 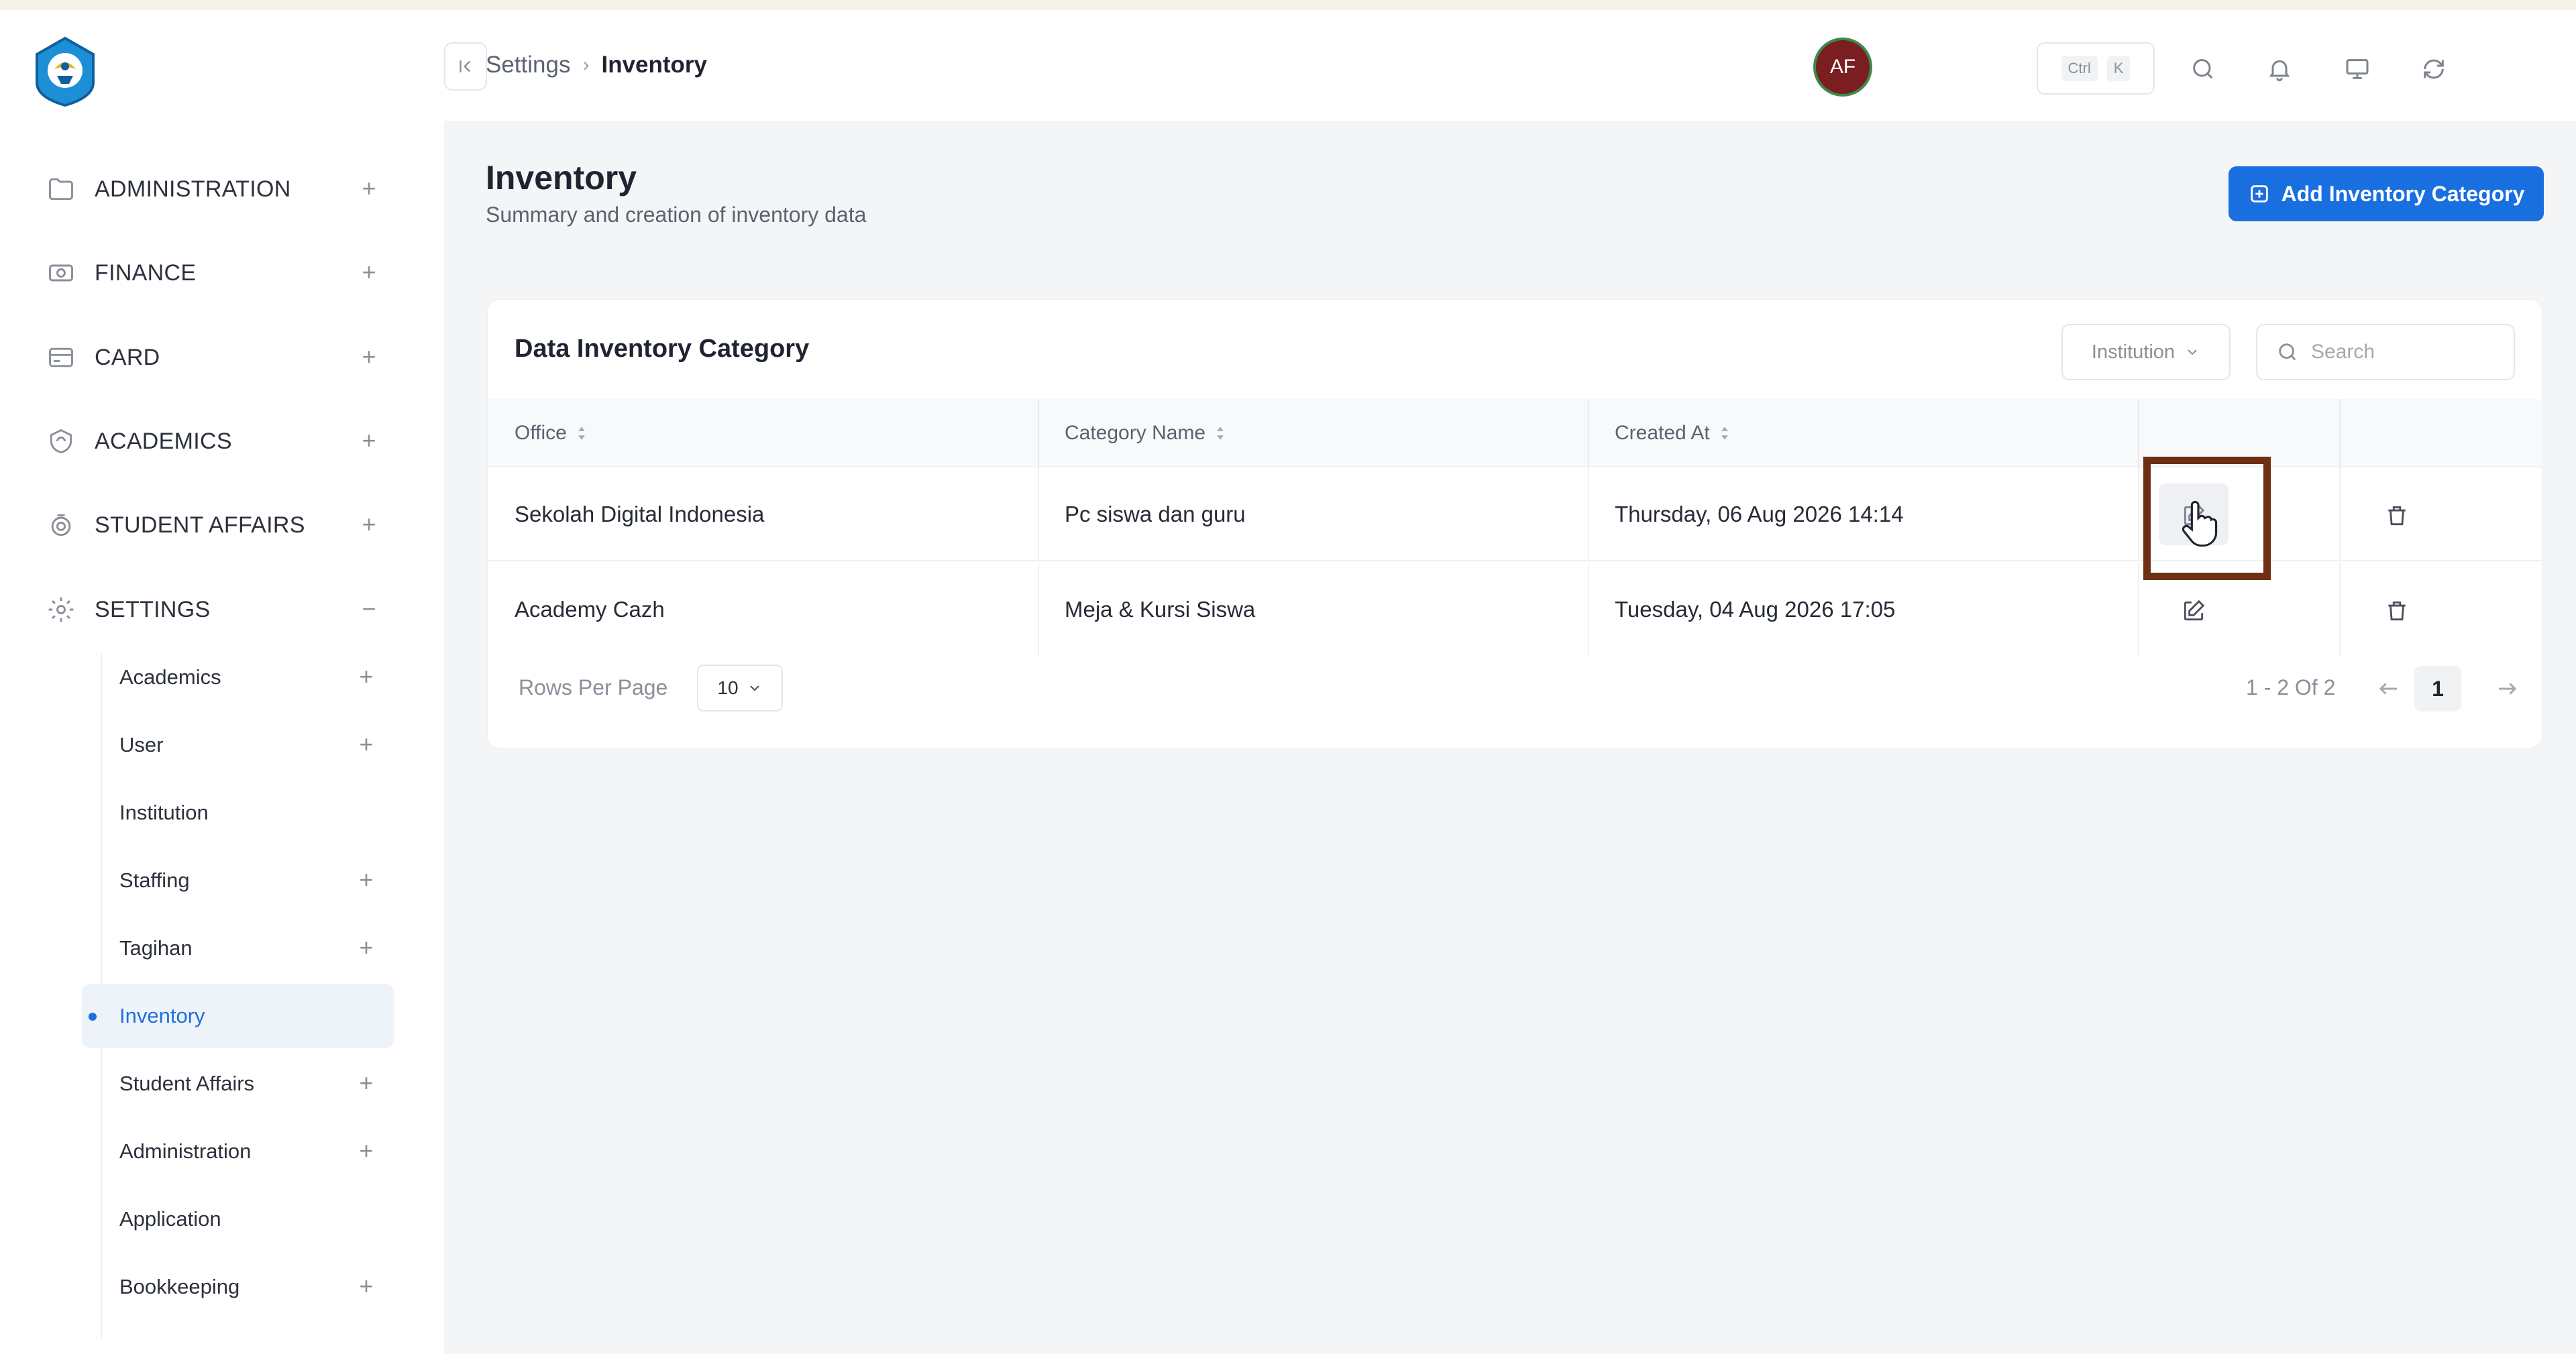 What do you see at coordinates (740, 688) in the screenshot?
I see `rows-per-page-select: 10` at bounding box center [740, 688].